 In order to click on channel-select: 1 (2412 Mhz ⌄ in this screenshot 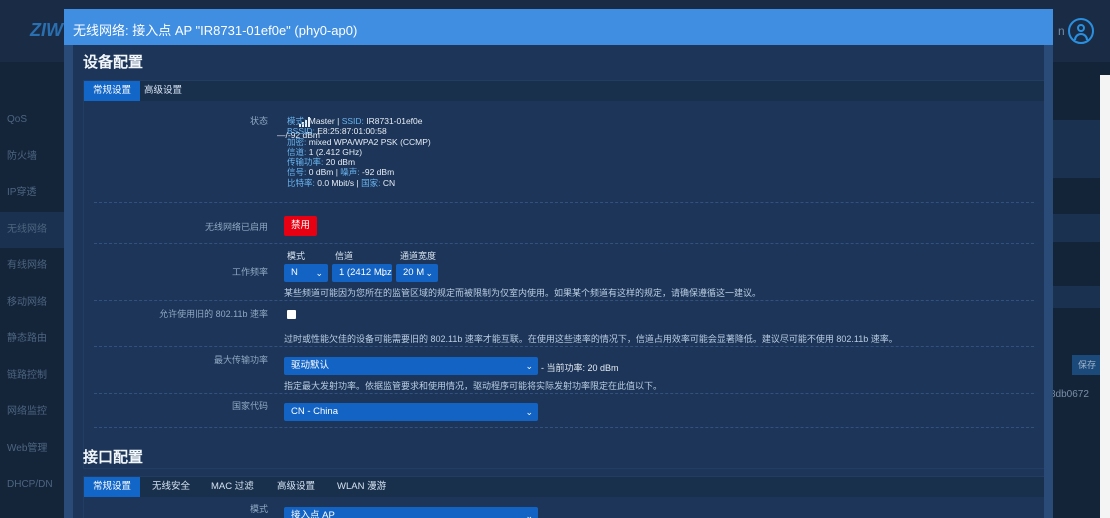, I will do `click(362, 273)`.